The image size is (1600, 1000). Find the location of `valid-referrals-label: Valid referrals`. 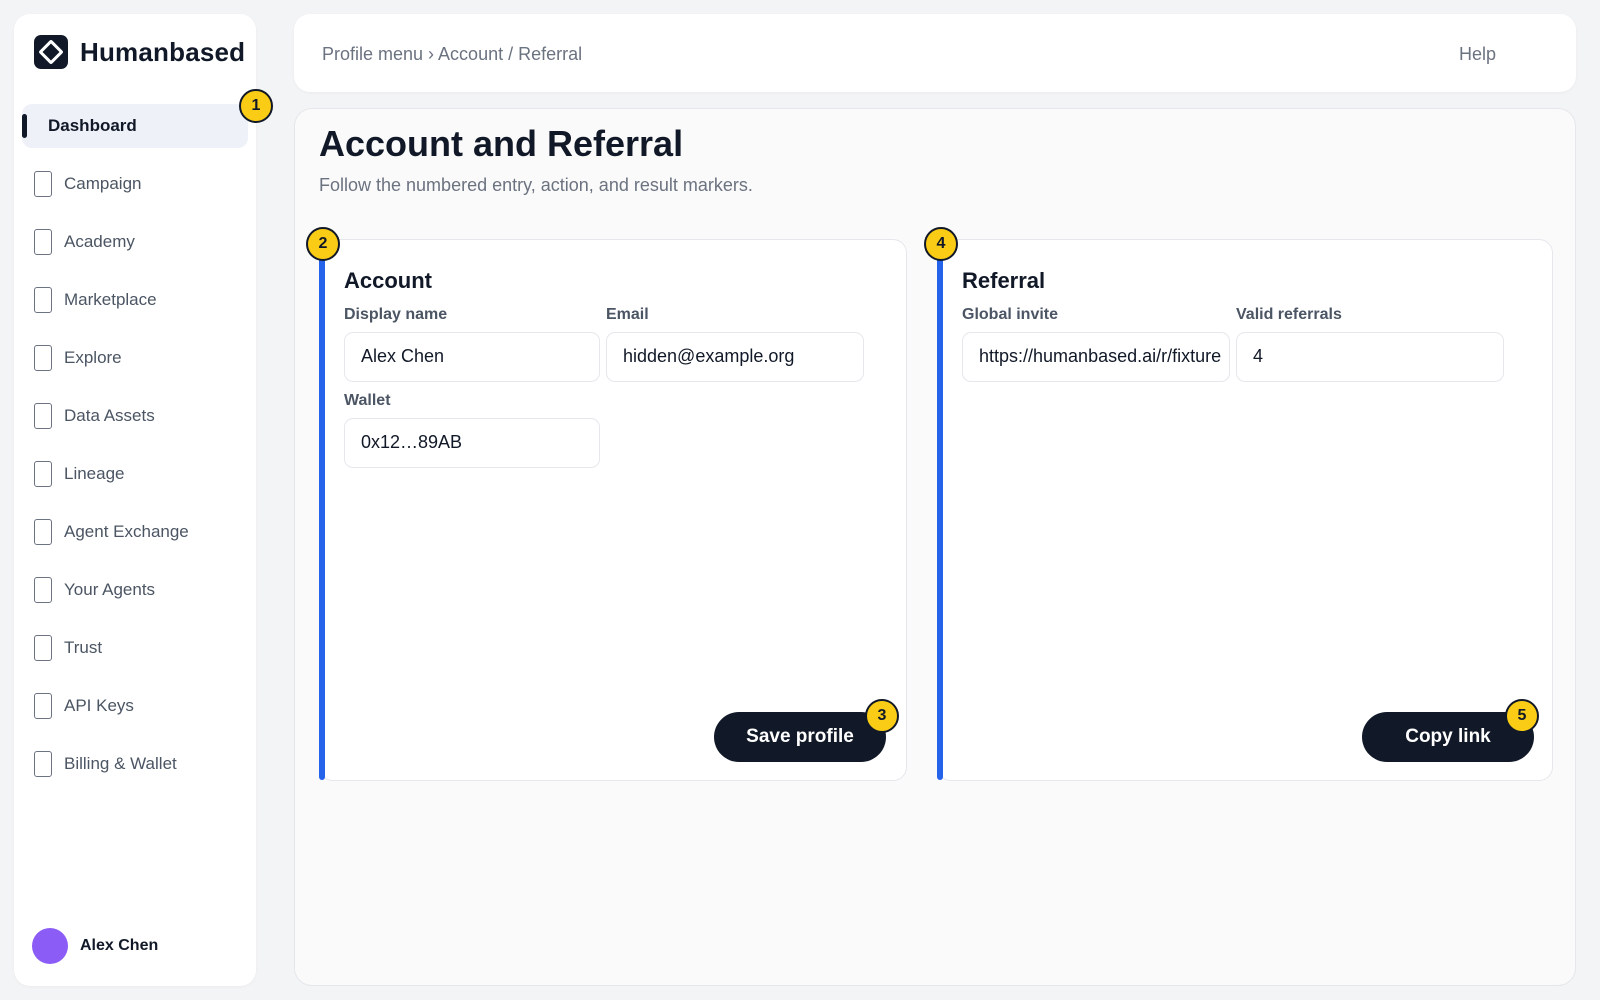

valid-referrals-label: Valid referrals is located at coordinates (1289, 314).